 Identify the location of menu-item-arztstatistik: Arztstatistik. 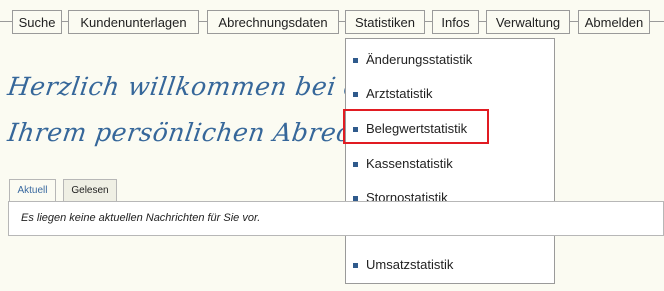
(450, 94).